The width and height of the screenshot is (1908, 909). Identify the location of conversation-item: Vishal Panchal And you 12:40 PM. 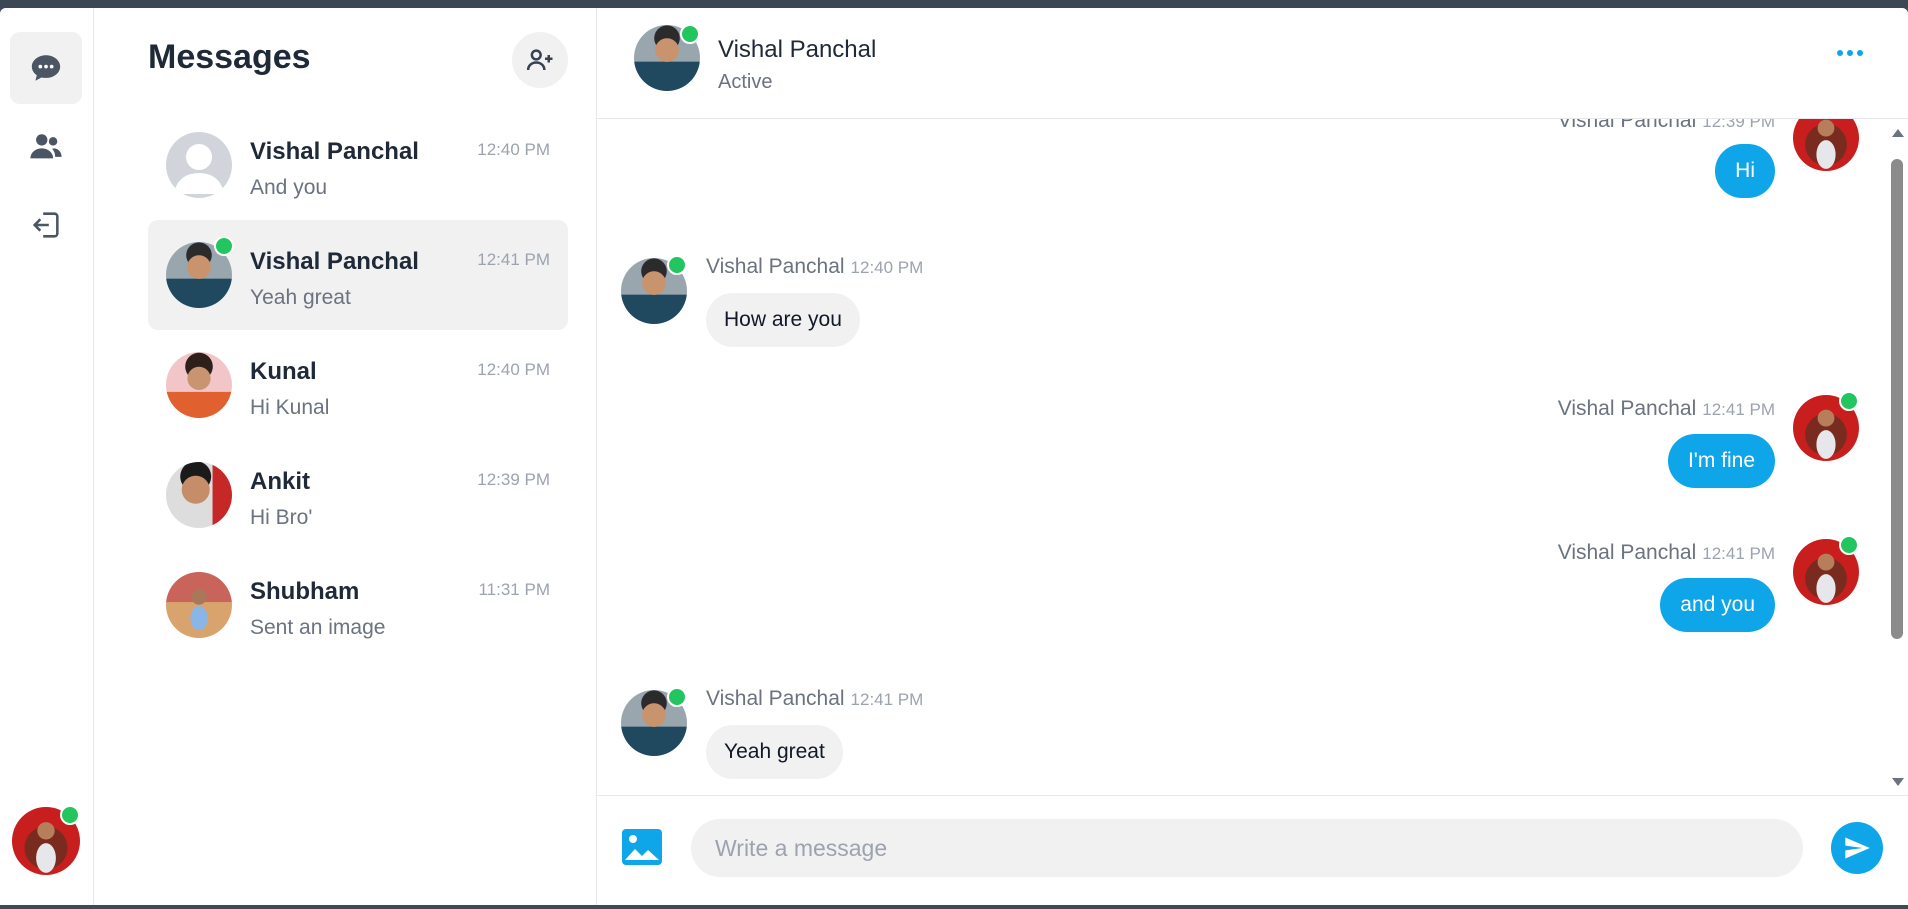
(358, 165).